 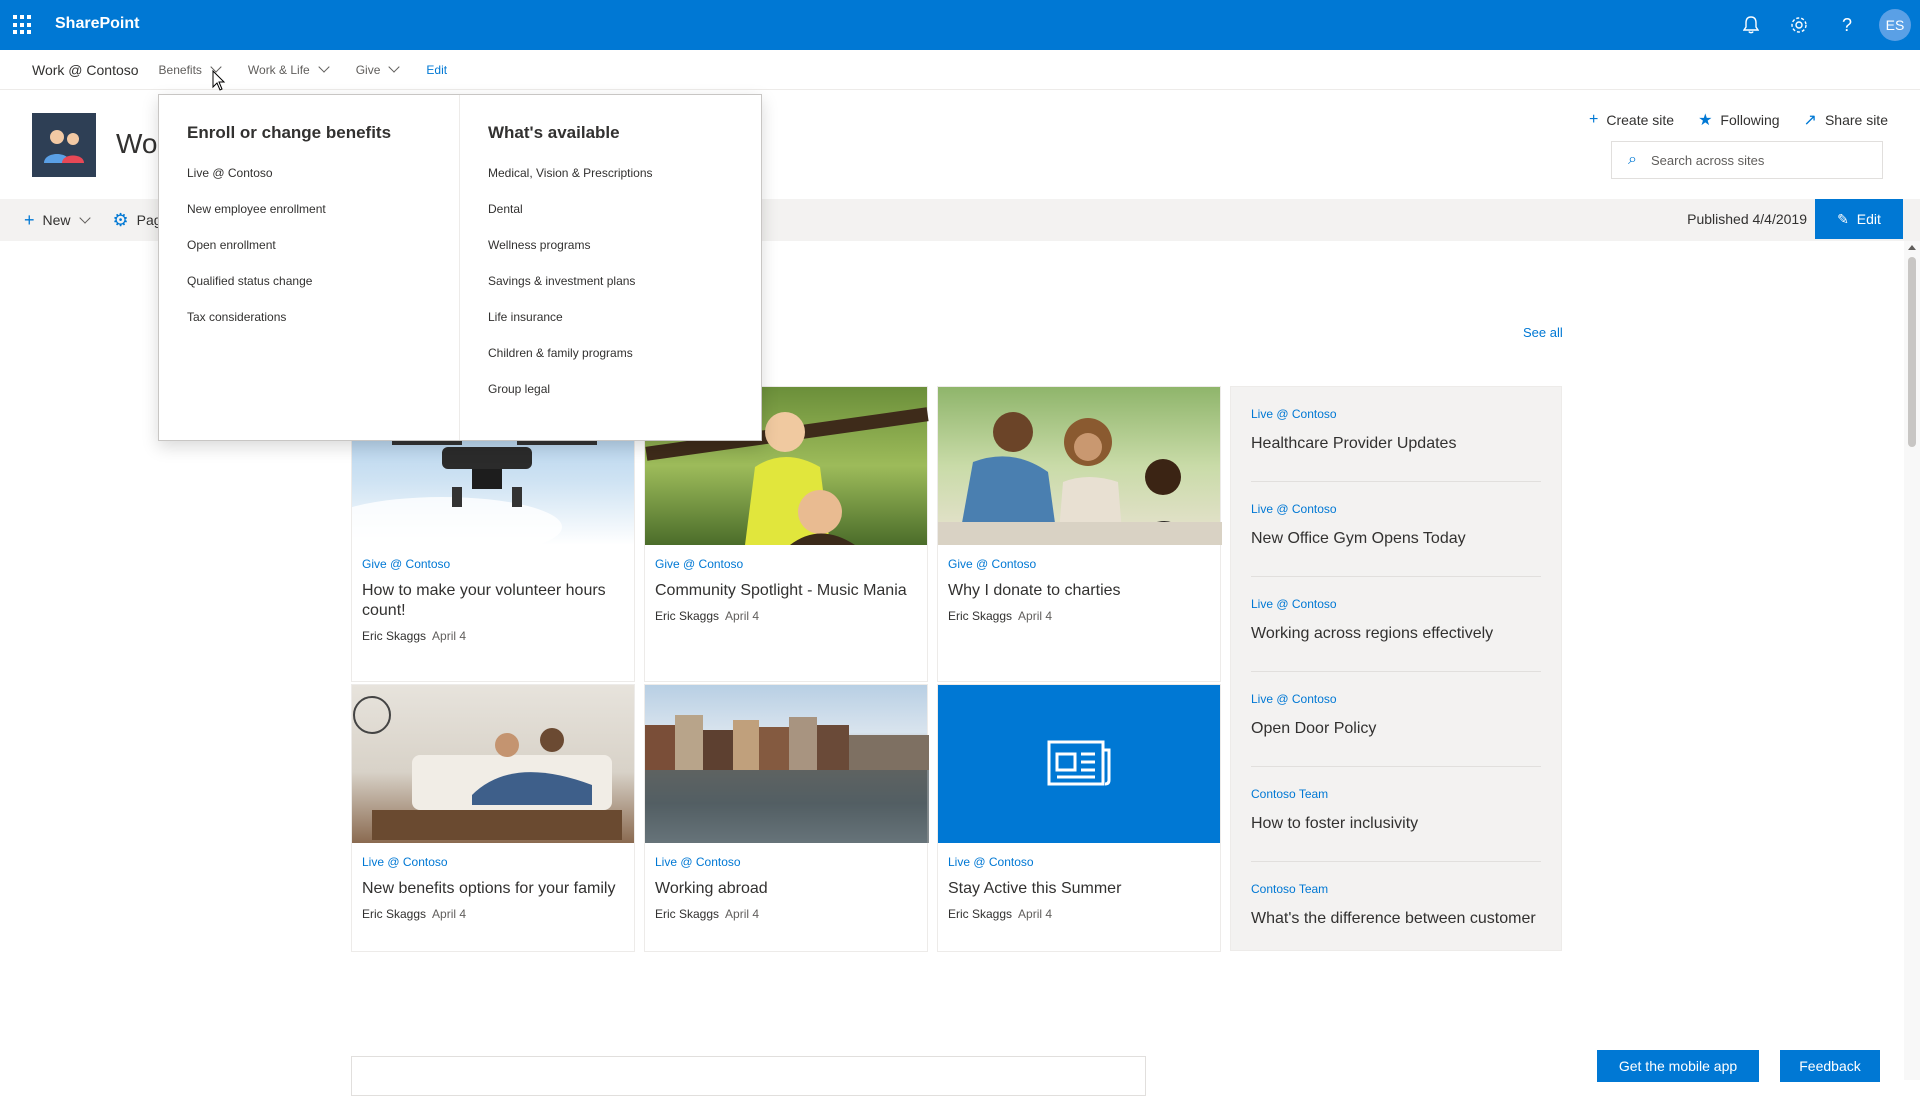 I want to click on news-title: Stay Active this Summer, so click(x=1079, y=889).